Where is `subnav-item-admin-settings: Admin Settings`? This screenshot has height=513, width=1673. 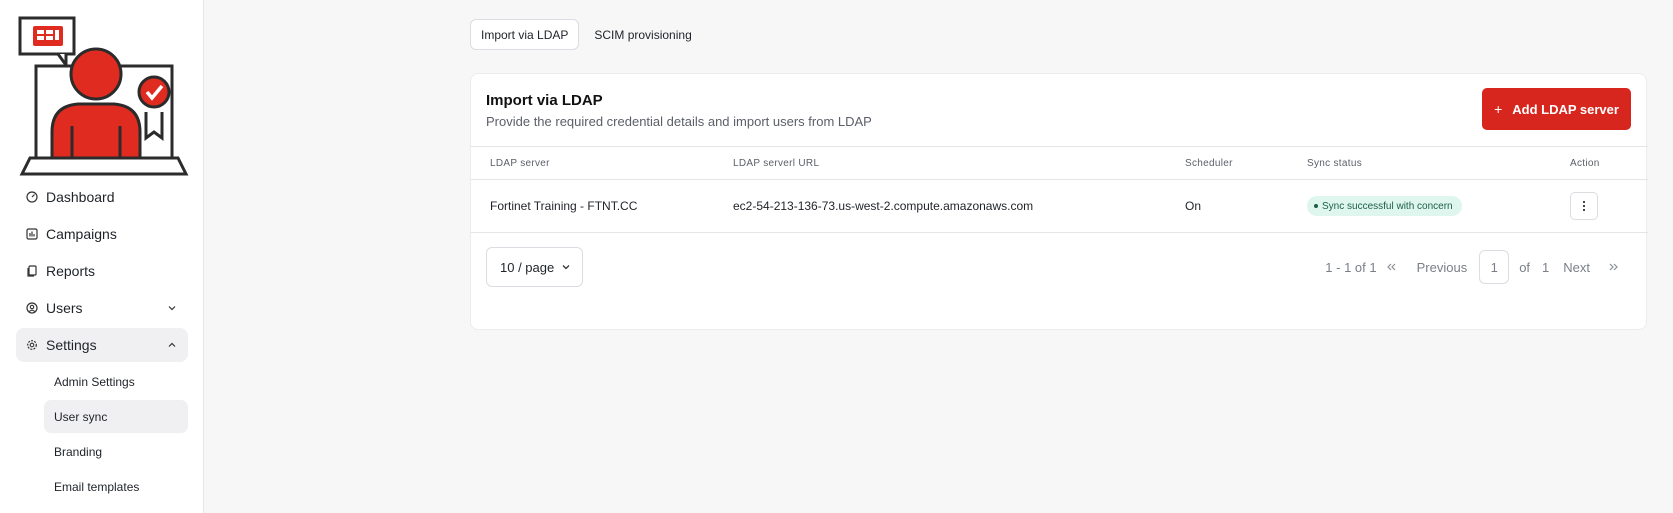
subnav-item-admin-settings: Admin Settings is located at coordinates (116, 381).